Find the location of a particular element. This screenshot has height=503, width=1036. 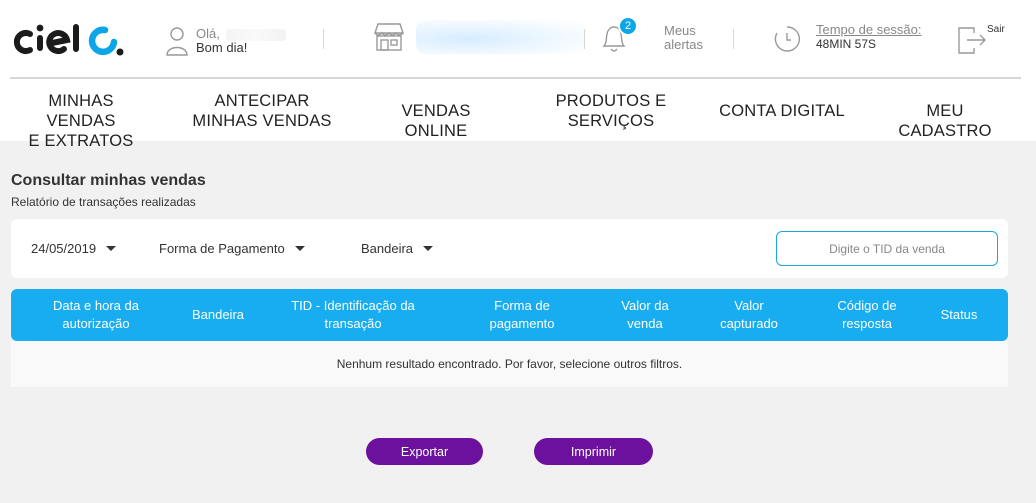

user-icon is located at coordinates (177, 41).